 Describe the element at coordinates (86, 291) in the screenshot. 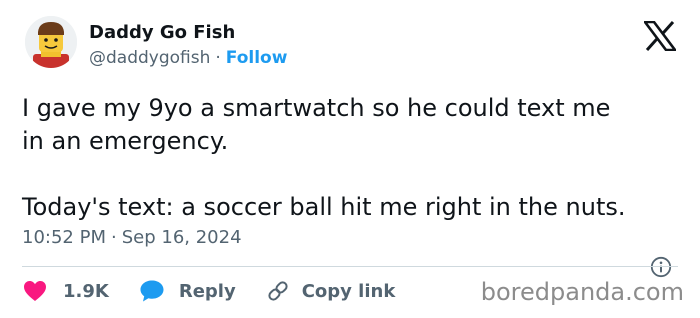

I see `like-count: 1.9K` at that location.